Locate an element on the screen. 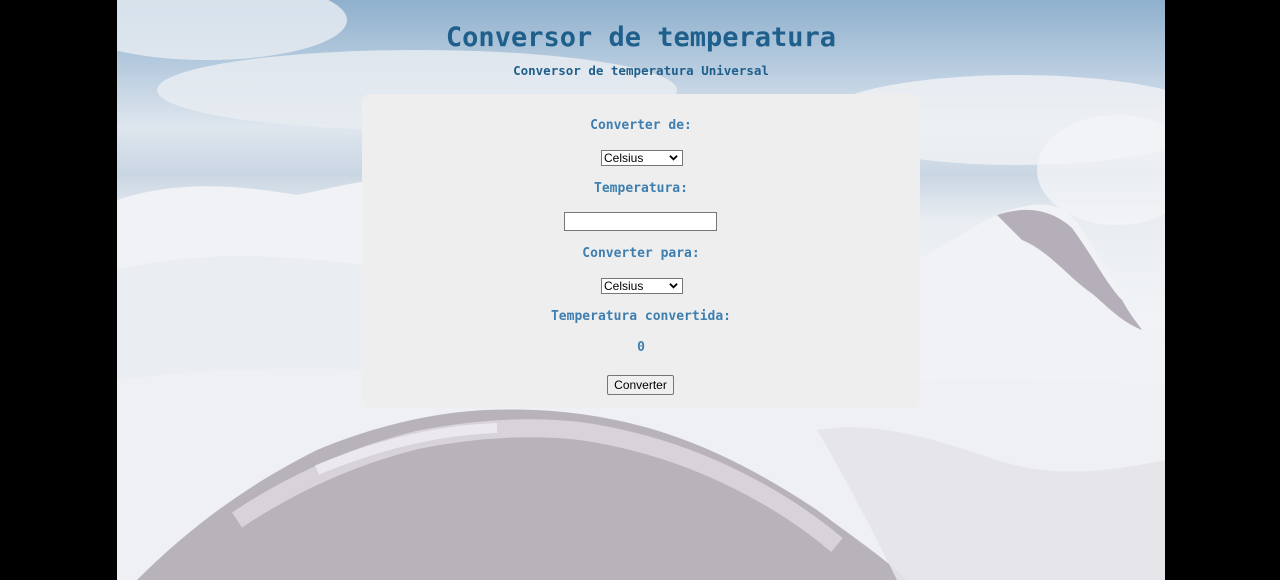 This screenshot has height=580, width=1280. page-subtitle: Conversor de temperatura Universal is located at coordinates (641, 70).